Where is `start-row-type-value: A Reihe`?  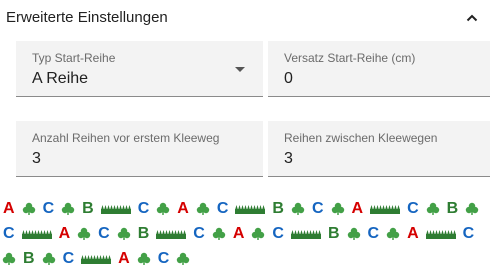
start-row-type-value: A Reihe is located at coordinates (60, 78).